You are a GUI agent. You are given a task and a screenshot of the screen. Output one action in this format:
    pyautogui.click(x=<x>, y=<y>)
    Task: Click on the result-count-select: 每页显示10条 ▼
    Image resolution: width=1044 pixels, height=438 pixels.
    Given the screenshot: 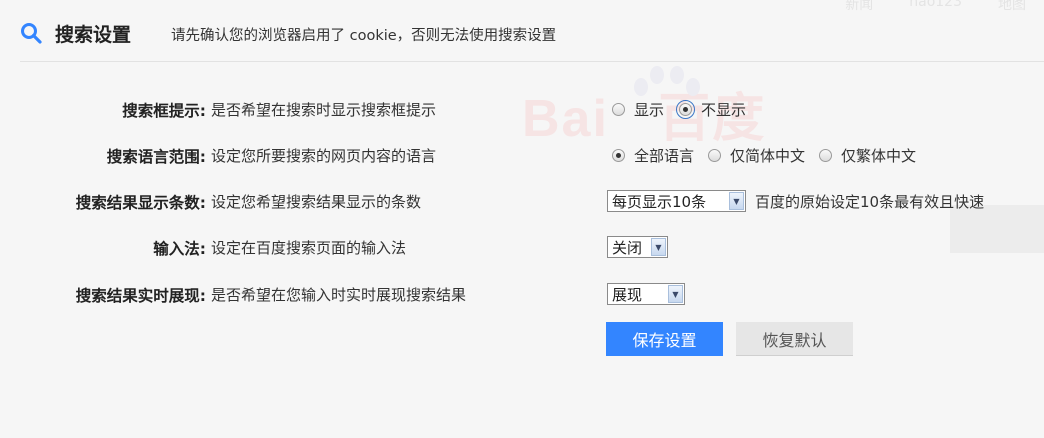 What is the action you would take?
    pyautogui.click(x=676, y=201)
    